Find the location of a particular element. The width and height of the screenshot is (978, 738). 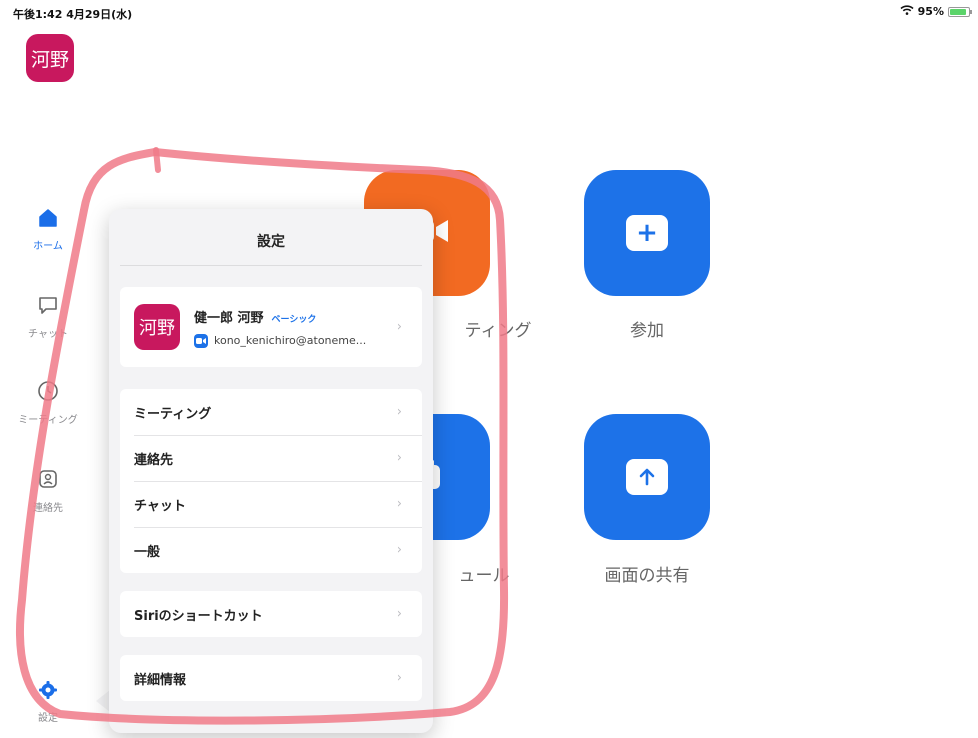

sidebar-item-settings: 設定 is located at coordinates (48, 702).